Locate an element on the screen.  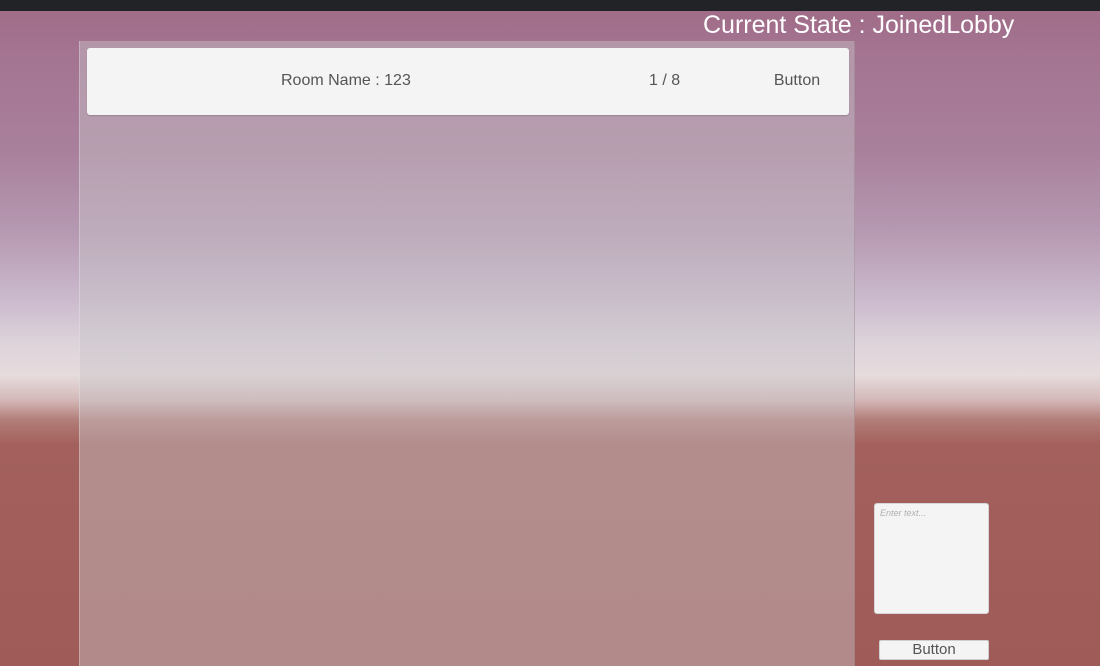
chat-text-input is located at coordinates (931, 558).